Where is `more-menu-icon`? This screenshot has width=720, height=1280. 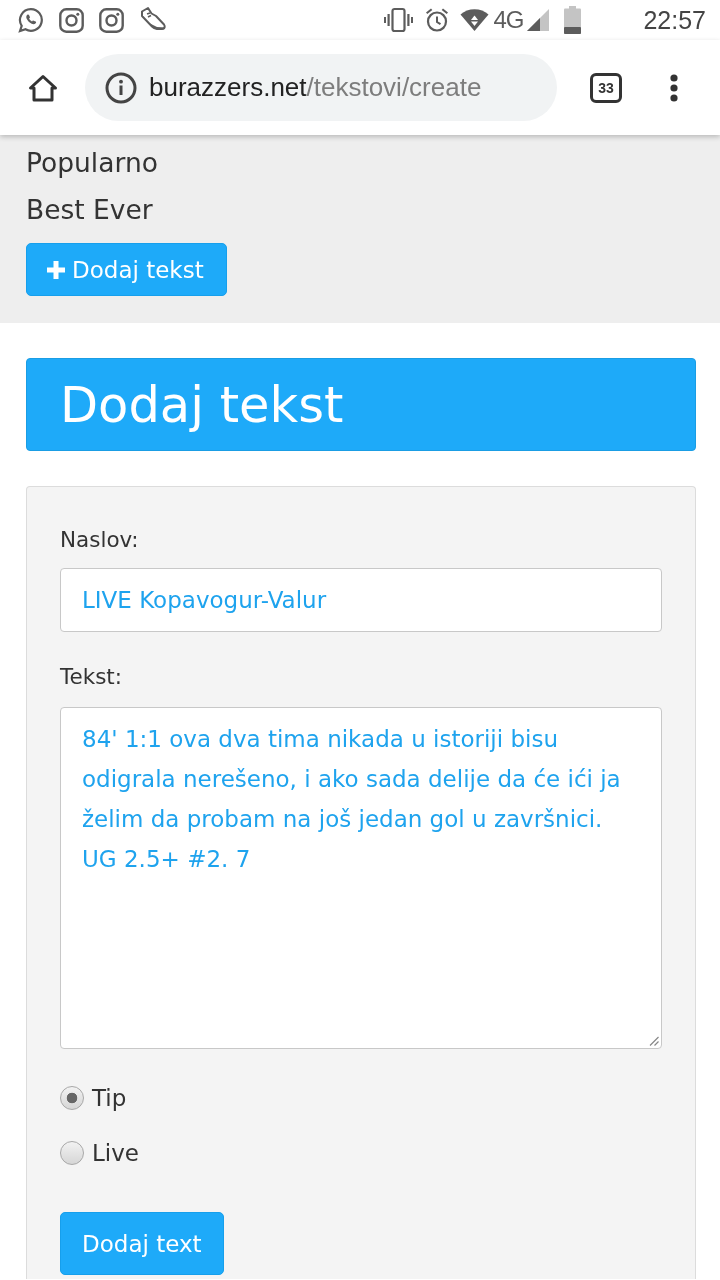 more-menu-icon is located at coordinates (674, 87).